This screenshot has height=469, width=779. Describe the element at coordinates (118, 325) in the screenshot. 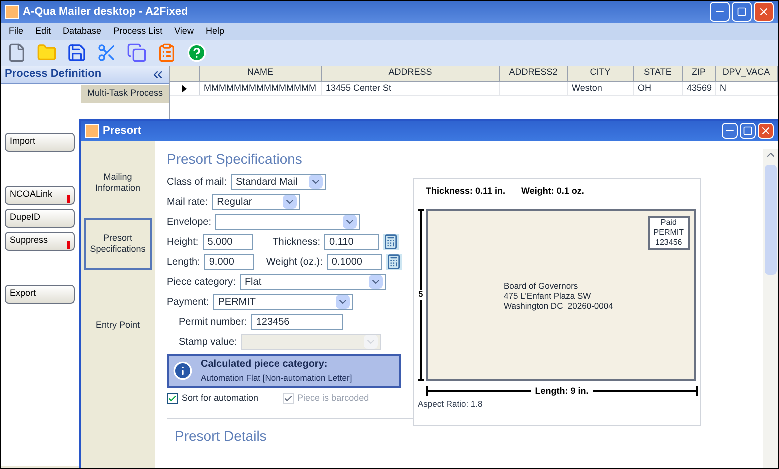

I see `nav-item: Entry Point` at that location.